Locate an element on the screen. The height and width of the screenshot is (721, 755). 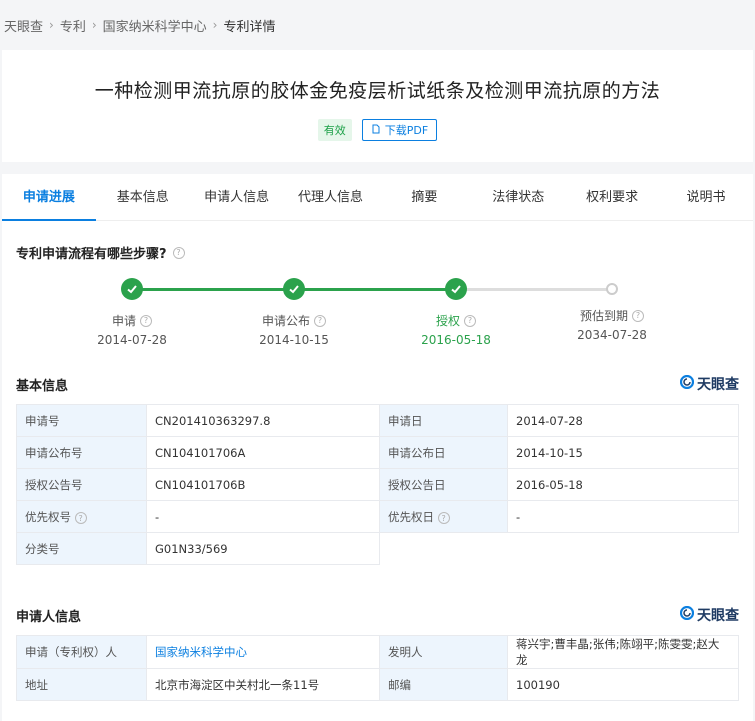
patent-title: 一种检测甲流抗原的胶体金免疫层析试纸条及检测甲流抗原的方法 is located at coordinates (377, 91).